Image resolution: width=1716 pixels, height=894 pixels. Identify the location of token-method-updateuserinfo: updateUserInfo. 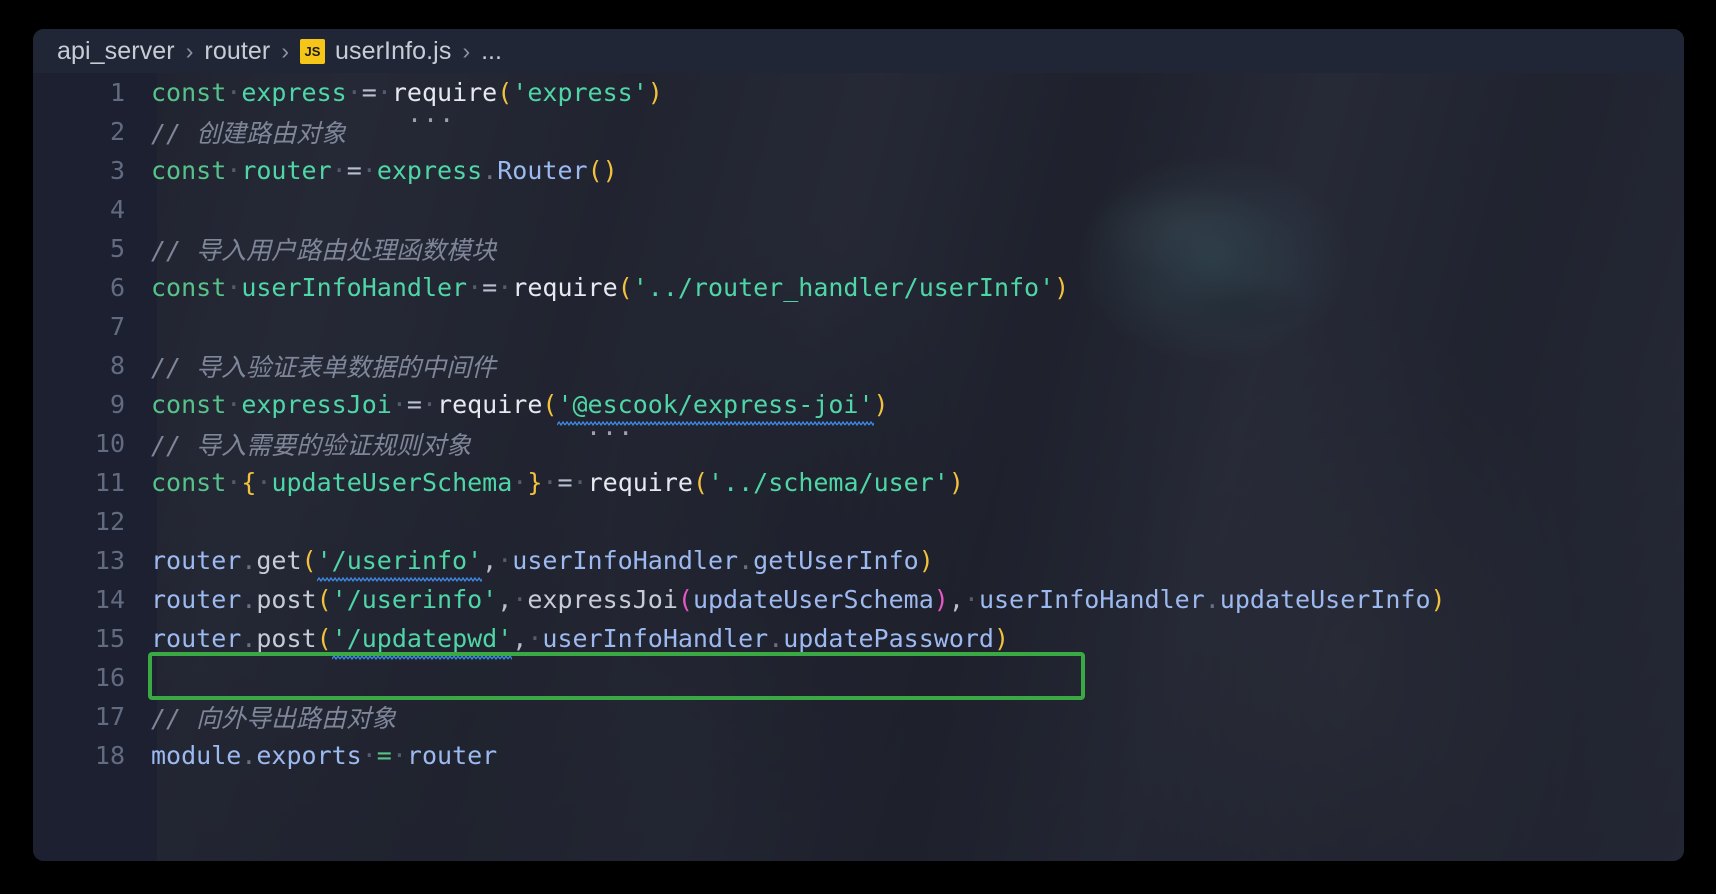
(1325, 599).